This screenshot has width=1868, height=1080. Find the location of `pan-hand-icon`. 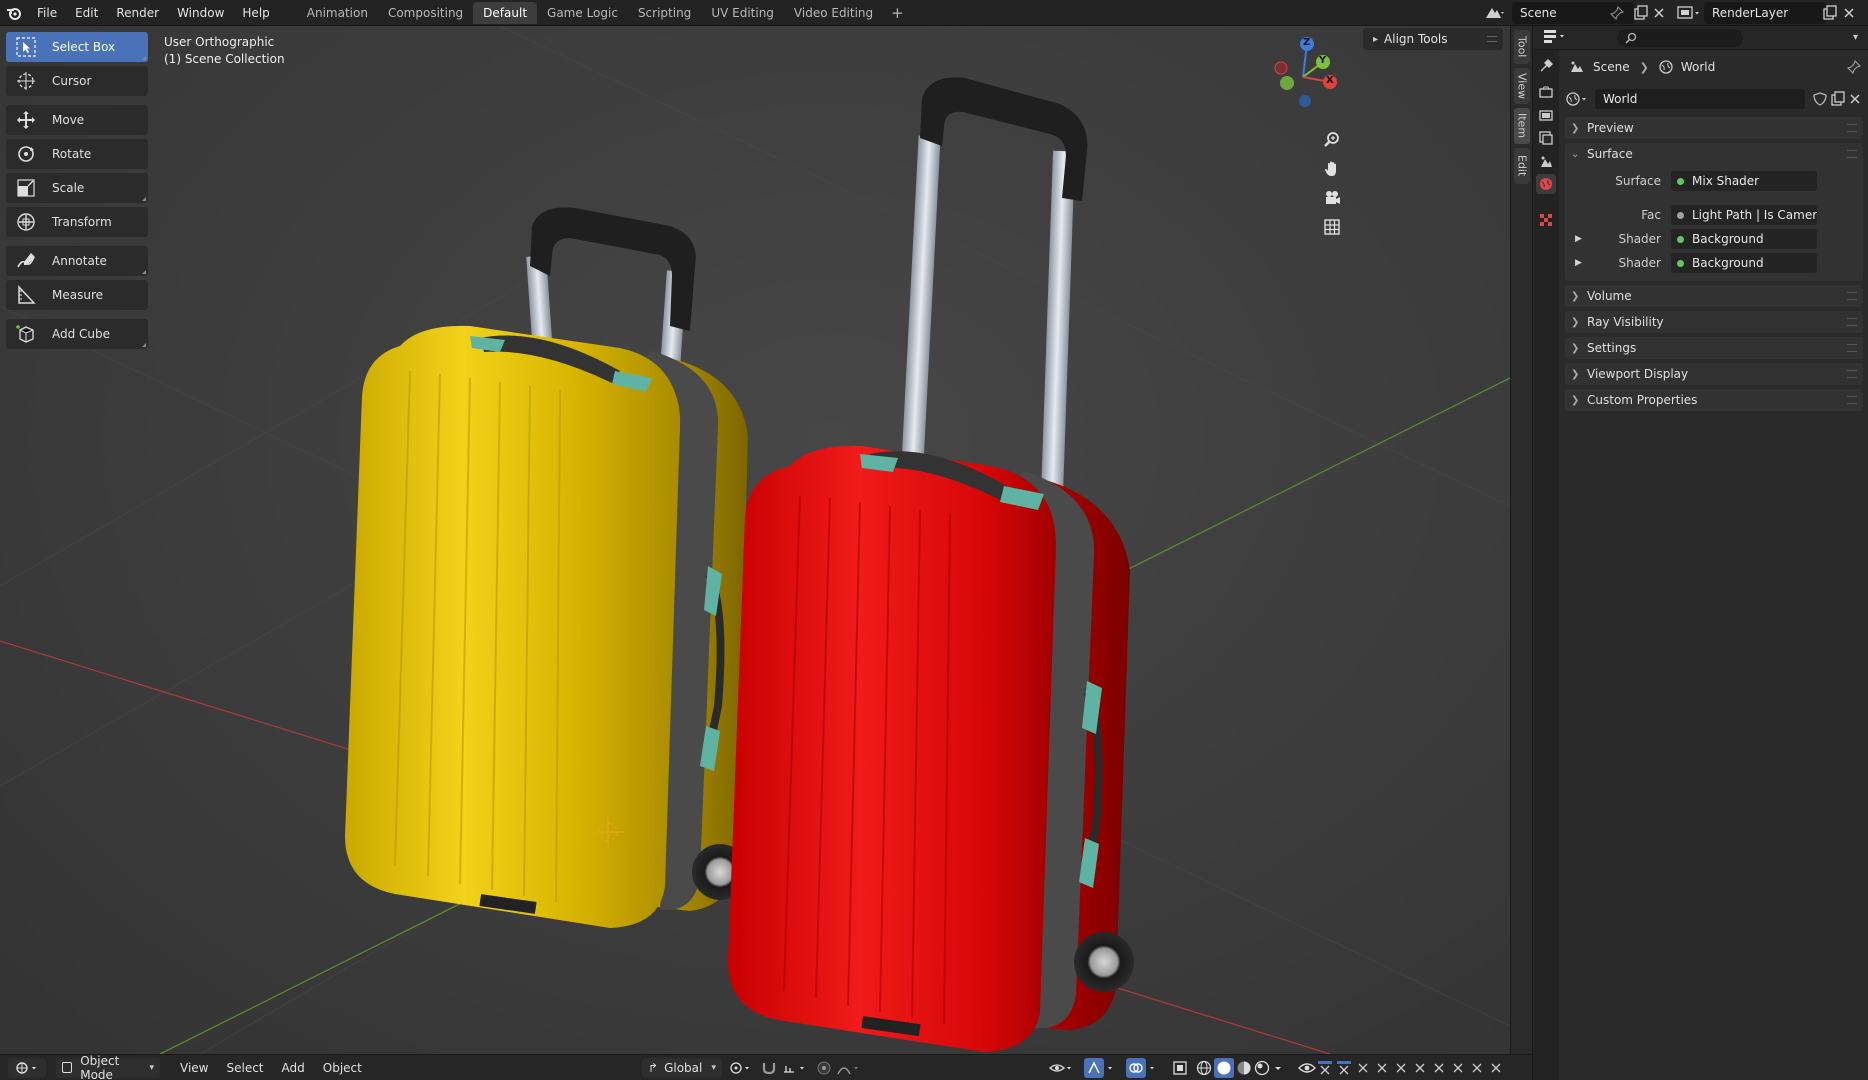

pan-hand-icon is located at coordinates (1332, 169).